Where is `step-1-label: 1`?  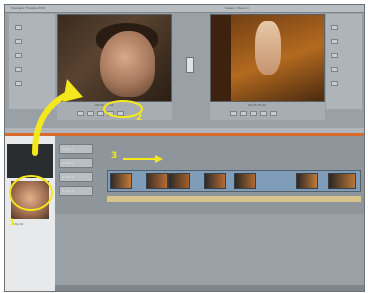
step-1-label: 1 is located at coordinates (12, 223).